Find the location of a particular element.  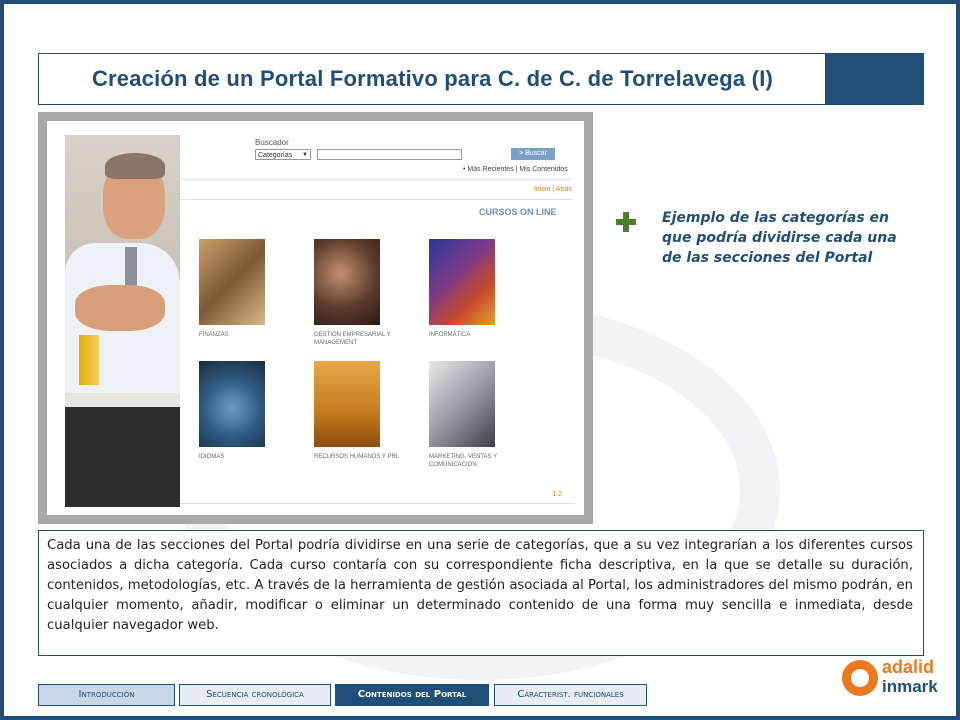

category-caption: FINANZAS is located at coordinates (214, 335).